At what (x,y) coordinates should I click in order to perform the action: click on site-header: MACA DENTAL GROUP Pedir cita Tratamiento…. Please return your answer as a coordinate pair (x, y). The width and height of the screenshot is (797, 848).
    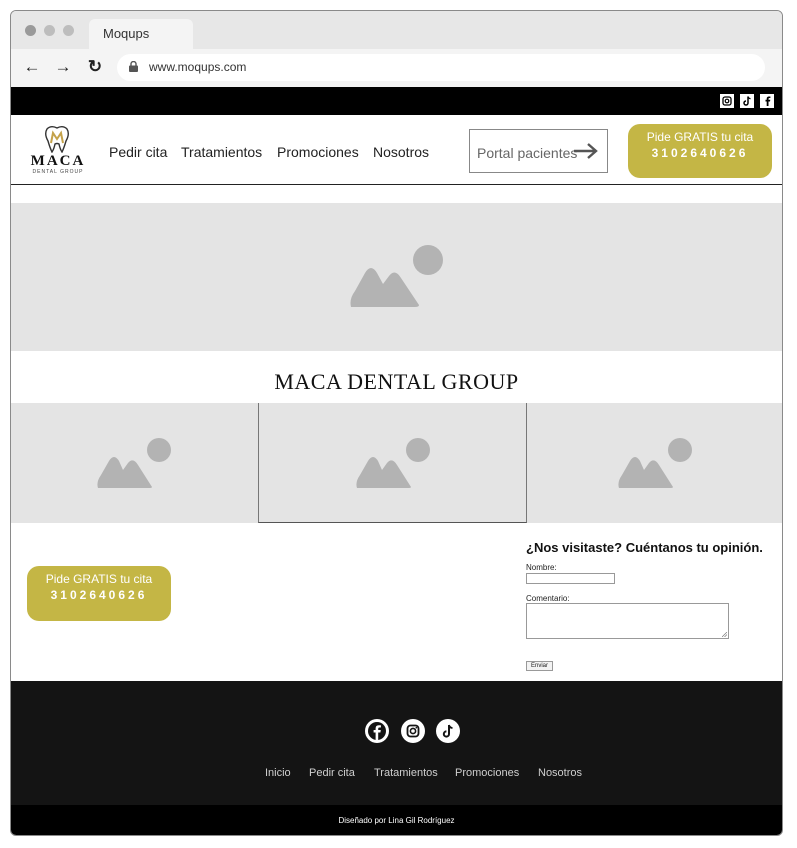
    Looking at the image, I should click on (396, 150).